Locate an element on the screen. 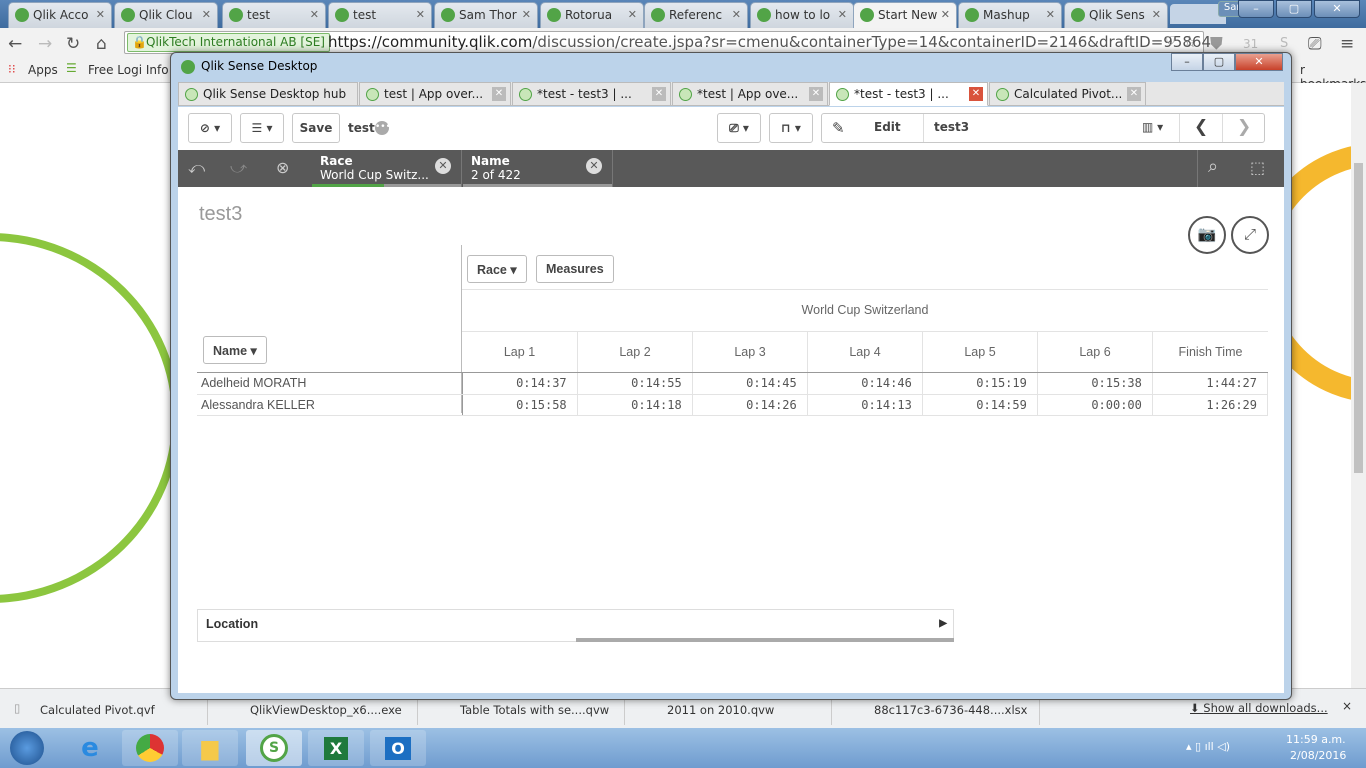 The height and width of the screenshot is (768, 1366). browser-tab: Referenc ✕ is located at coordinates (696, 15).